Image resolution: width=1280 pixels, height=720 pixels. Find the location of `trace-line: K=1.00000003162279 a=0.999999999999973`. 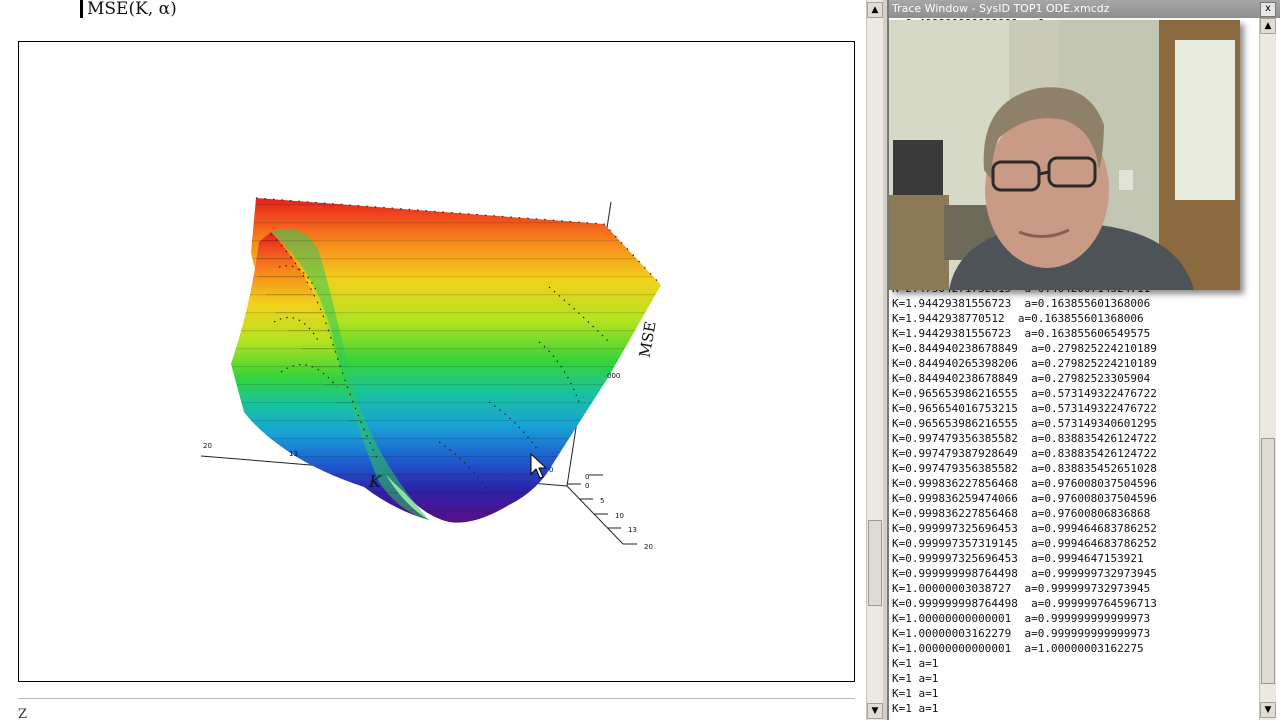

trace-line: K=1.00000003162279 a=0.999999999999973 is located at coordinates (1021, 633).